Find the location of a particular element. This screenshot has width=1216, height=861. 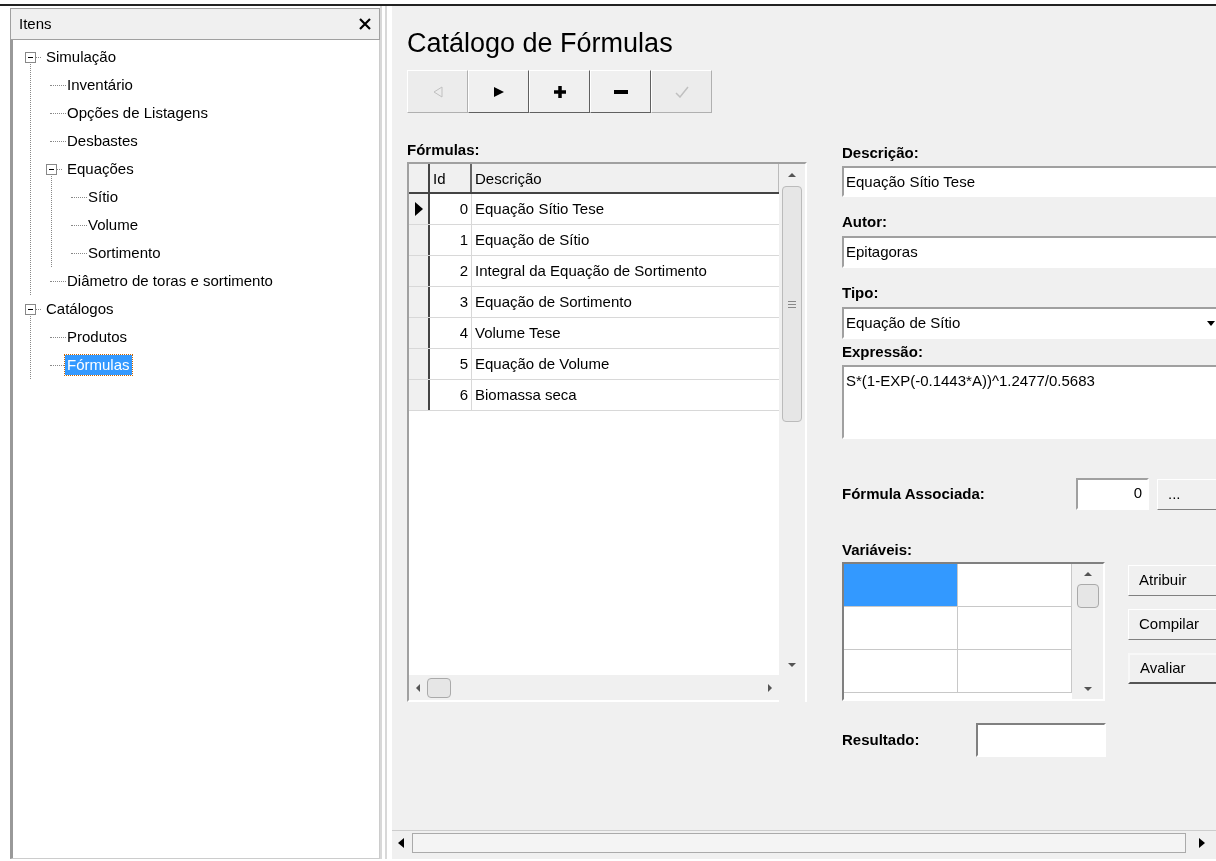

table-cell-text: Equação de Sítio is located at coordinates (532, 240).